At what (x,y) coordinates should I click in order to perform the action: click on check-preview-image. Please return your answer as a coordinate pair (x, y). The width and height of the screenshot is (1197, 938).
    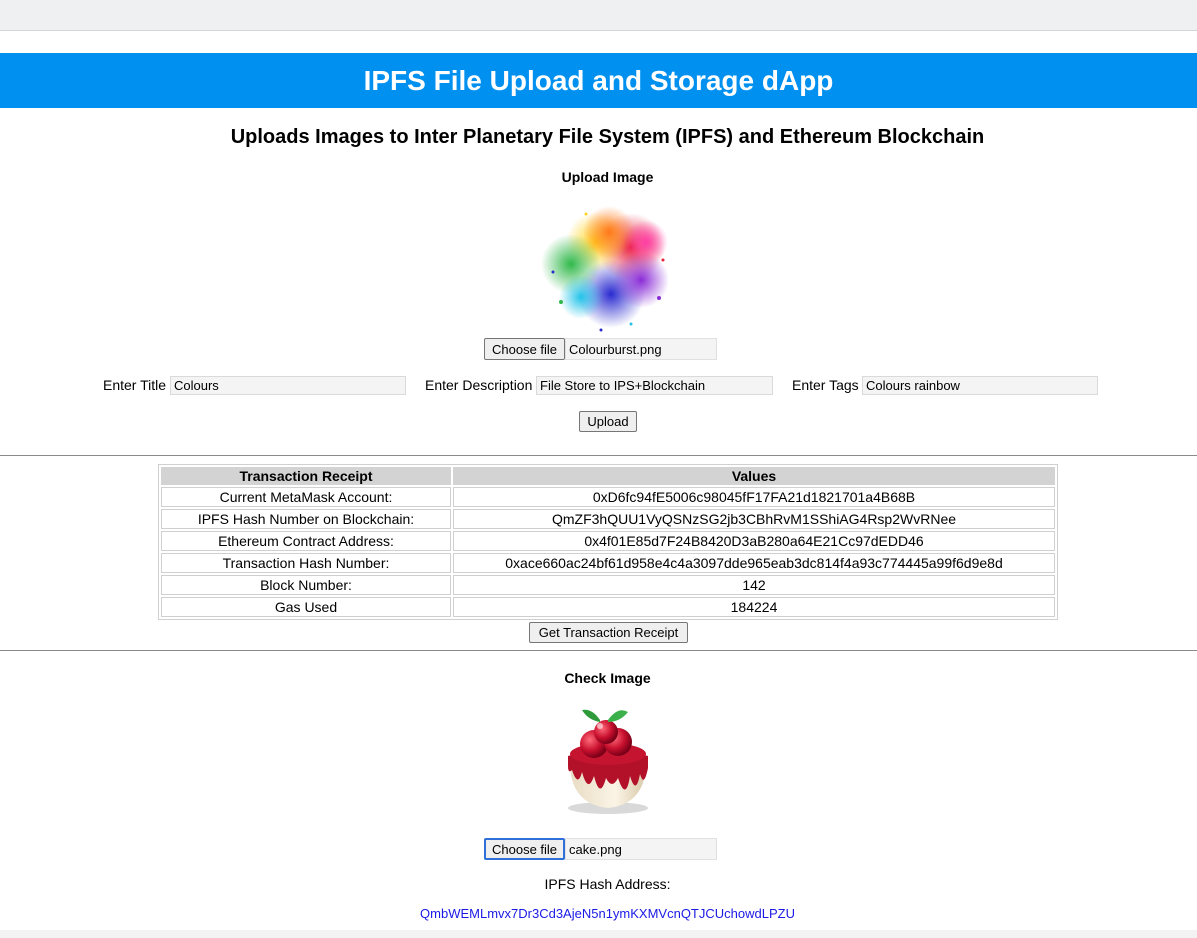
    Looking at the image, I should click on (608, 761).